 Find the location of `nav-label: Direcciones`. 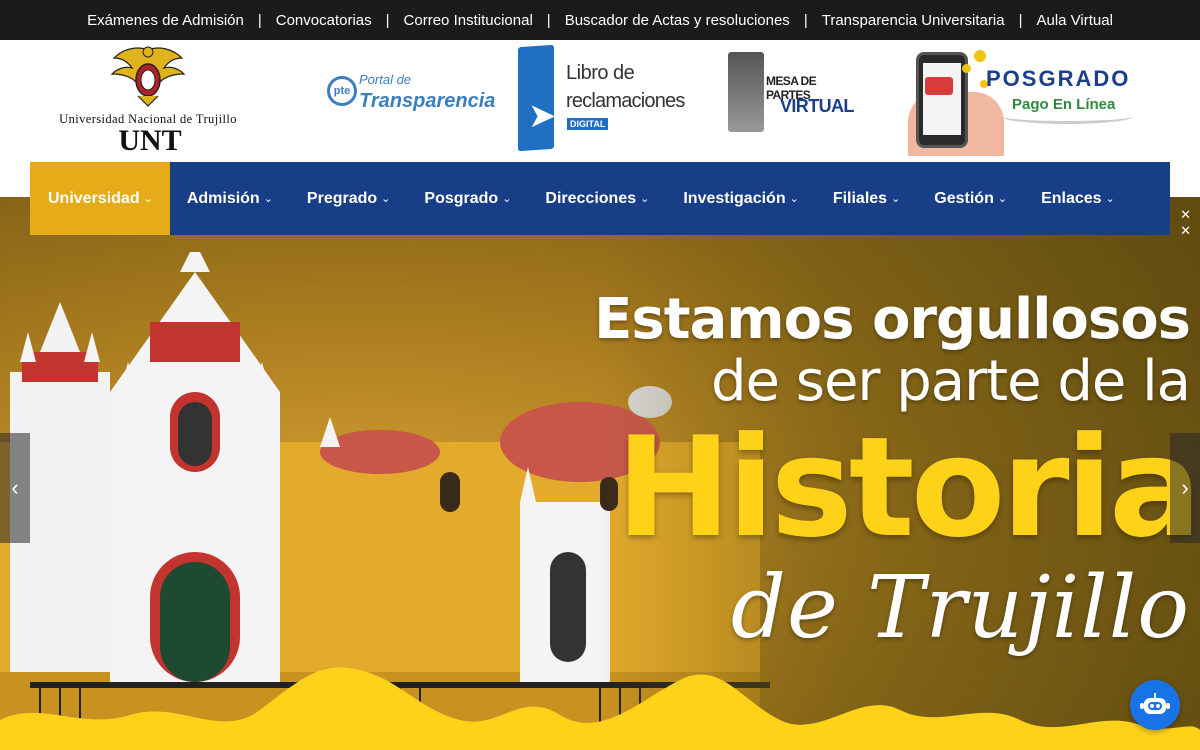

nav-label: Direcciones is located at coordinates (591, 198).